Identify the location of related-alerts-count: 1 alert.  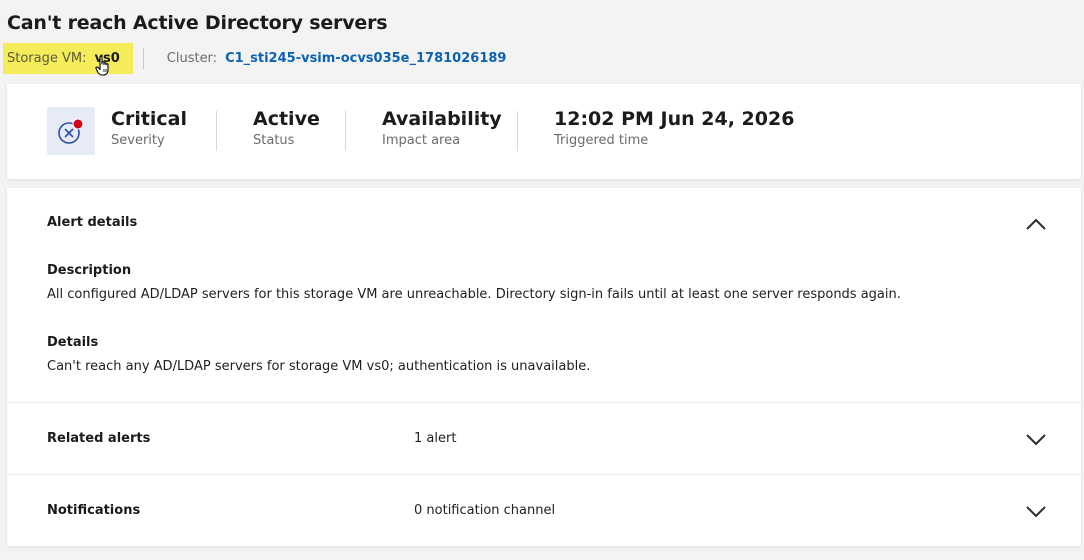
(435, 438).